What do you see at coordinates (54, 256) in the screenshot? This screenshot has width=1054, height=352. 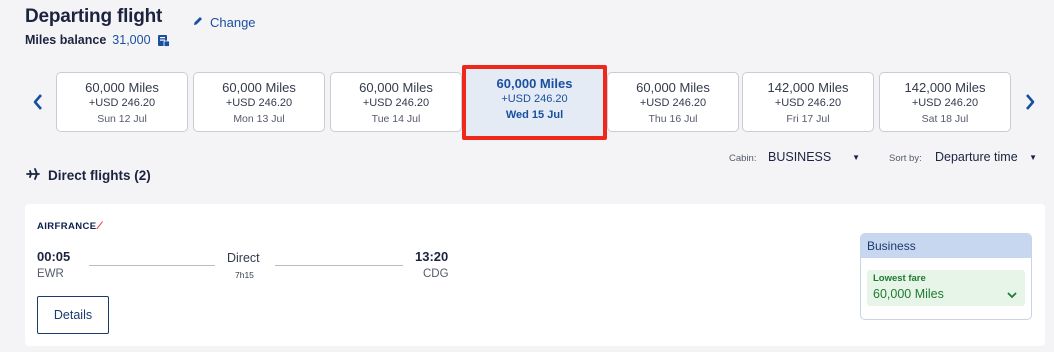 I see `departure-time: 00:05` at bounding box center [54, 256].